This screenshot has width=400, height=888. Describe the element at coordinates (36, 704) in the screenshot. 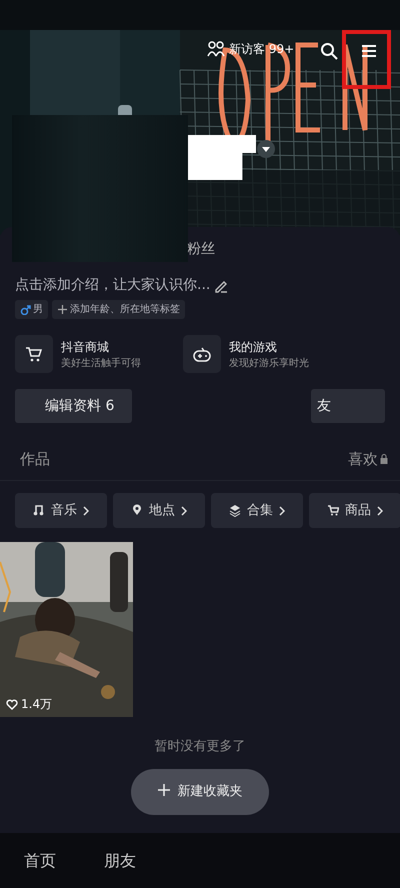

I see `like-count: 1.4万` at that location.